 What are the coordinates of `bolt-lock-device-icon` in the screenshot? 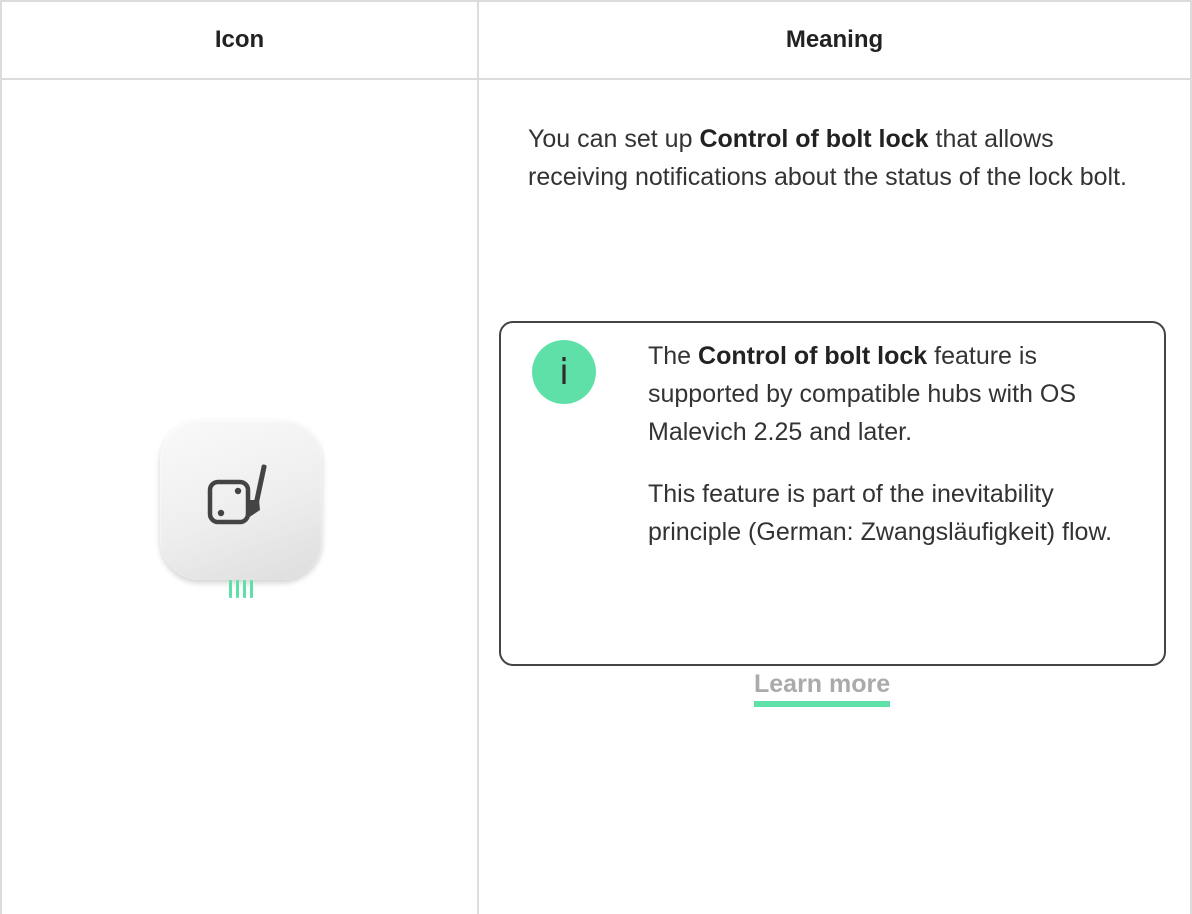 It's located at (241, 510).